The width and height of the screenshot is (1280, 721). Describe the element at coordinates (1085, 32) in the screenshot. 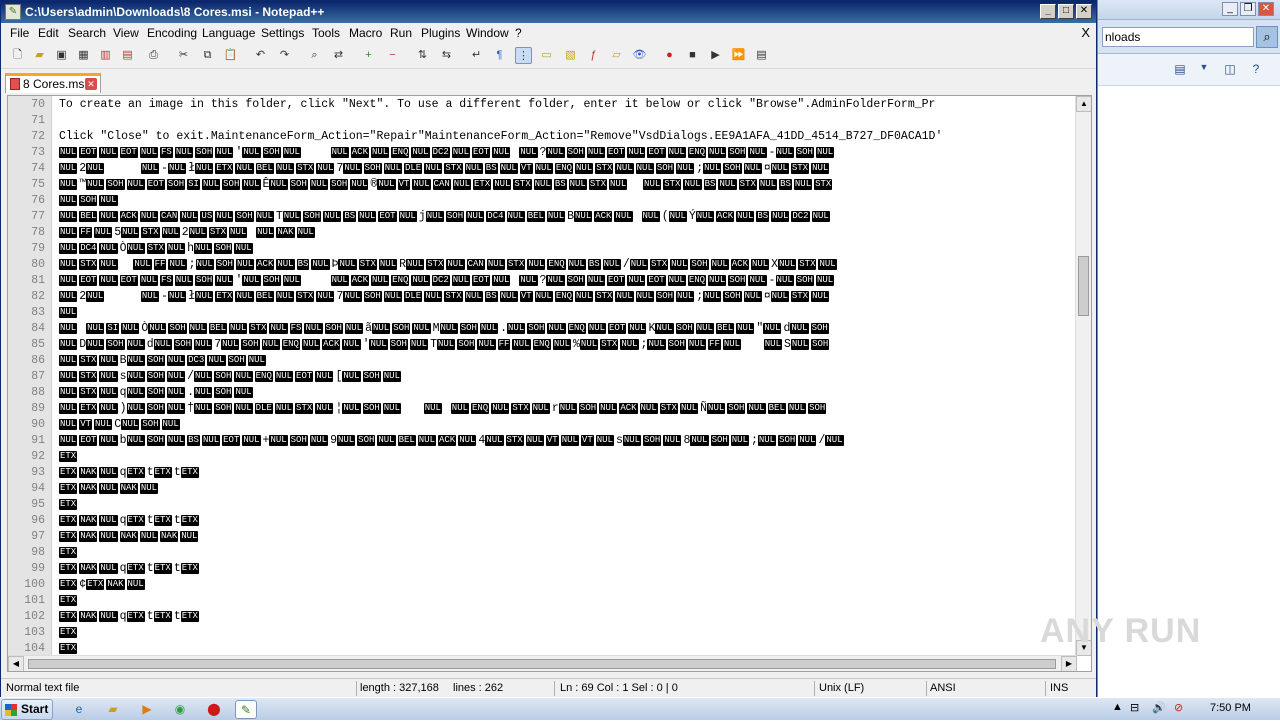

I see `close-document-icon: X` at that location.